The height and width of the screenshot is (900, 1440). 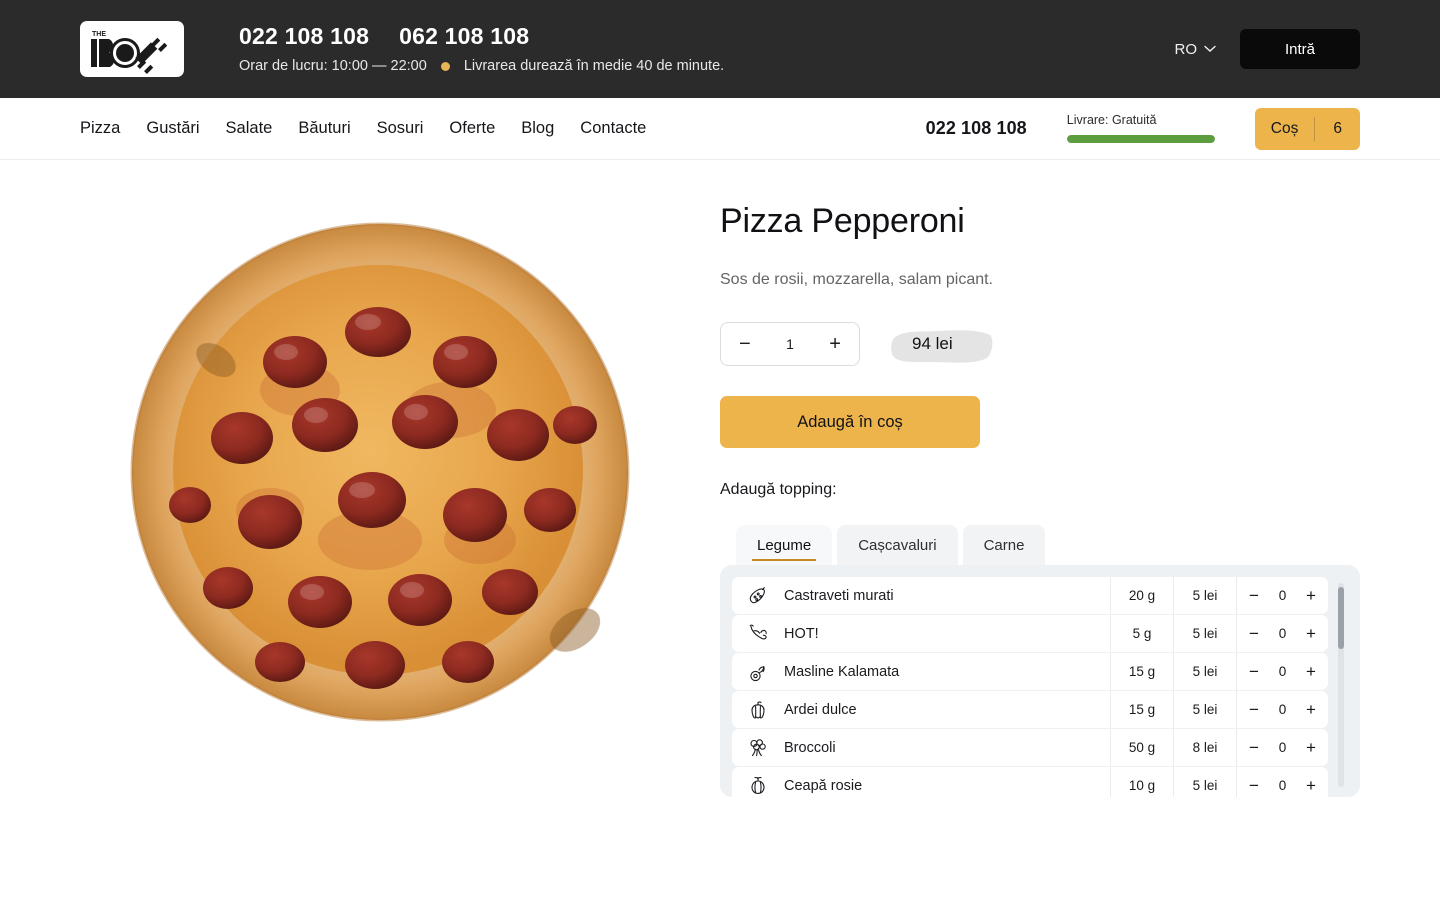 What do you see at coordinates (1141, 633) in the screenshot?
I see `topping-weight: 5 g` at bounding box center [1141, 633].